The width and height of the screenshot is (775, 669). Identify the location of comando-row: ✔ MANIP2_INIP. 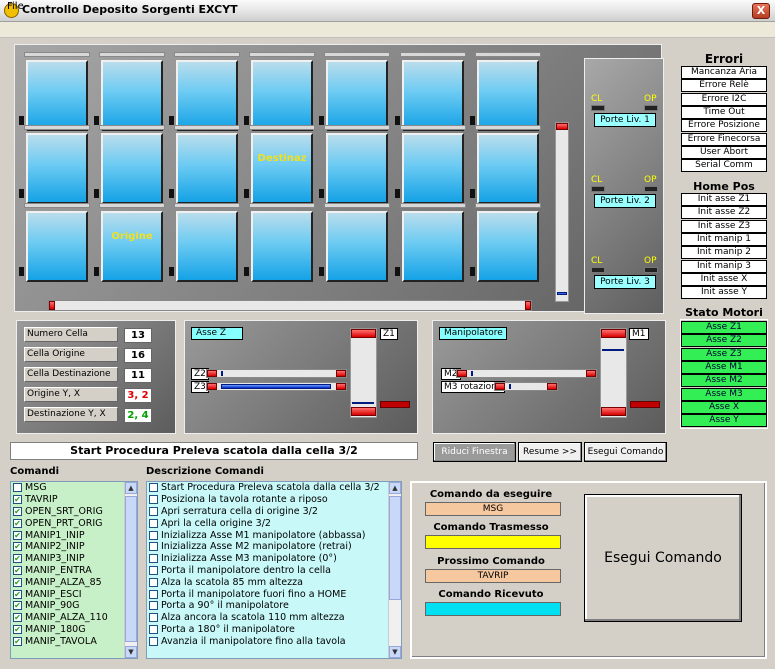
(74, 547).